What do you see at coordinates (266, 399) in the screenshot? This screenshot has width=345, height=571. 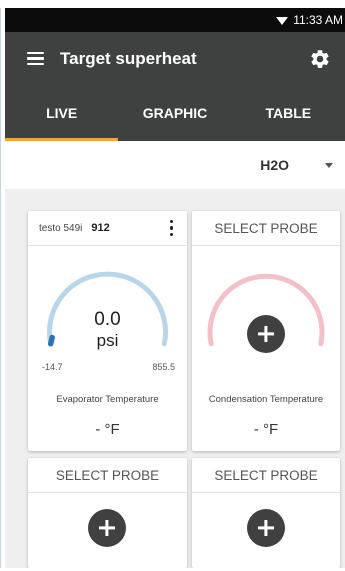 I see `card-label: Condensation Temperature` at bounding box center [266, 399].